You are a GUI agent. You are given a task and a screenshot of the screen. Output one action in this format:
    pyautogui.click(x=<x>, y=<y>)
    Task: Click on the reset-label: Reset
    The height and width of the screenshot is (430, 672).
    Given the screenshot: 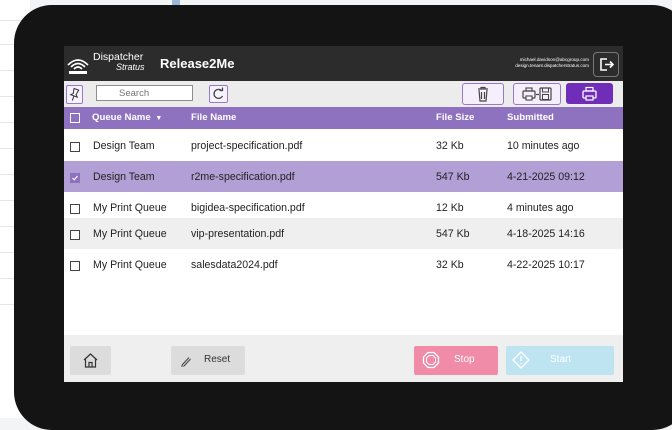 What is the action you would take?
    pyautogui.click(x=217, y=359)
    